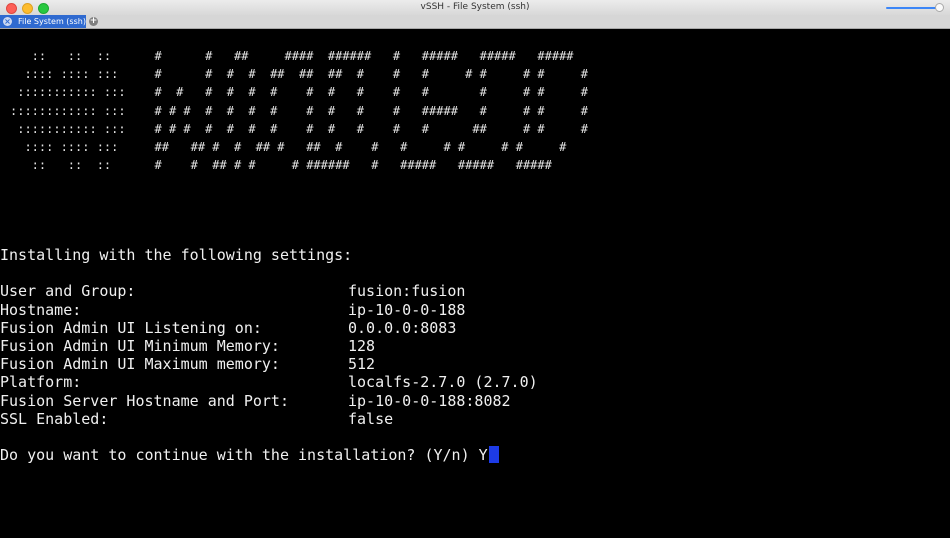  Describe the element at coordinates (140, 364) in the screenshot. I see `setting-label: Fusion Admin UI Maximum memory:` at that location.